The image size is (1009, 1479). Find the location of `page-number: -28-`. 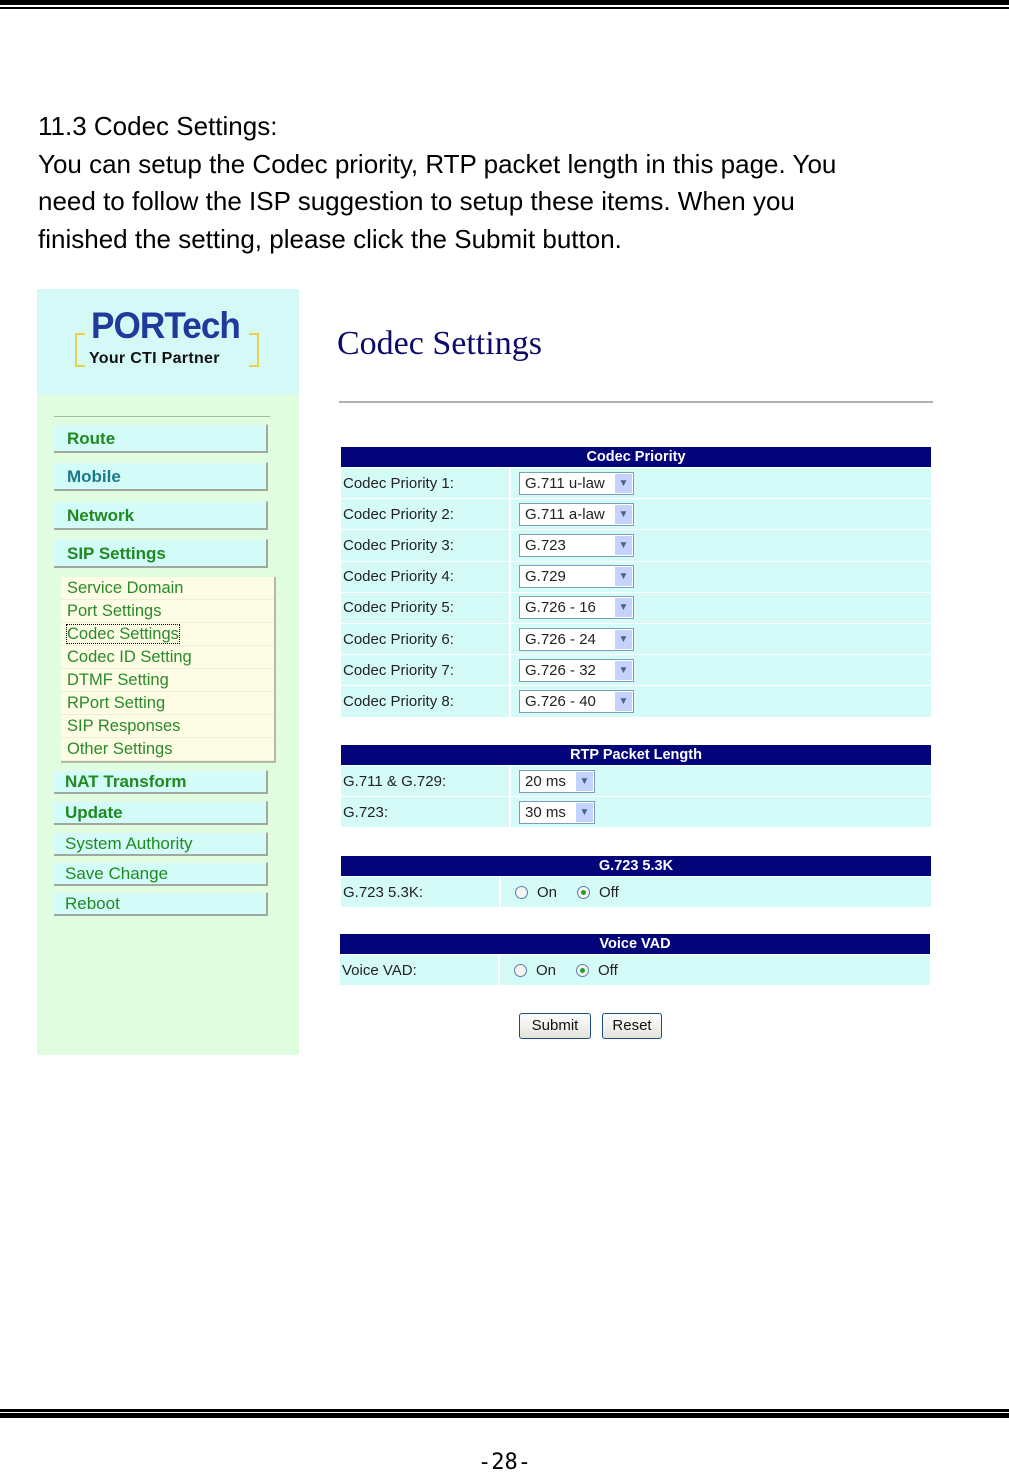

page-number: -28- is located at coordinates (504, 1462).